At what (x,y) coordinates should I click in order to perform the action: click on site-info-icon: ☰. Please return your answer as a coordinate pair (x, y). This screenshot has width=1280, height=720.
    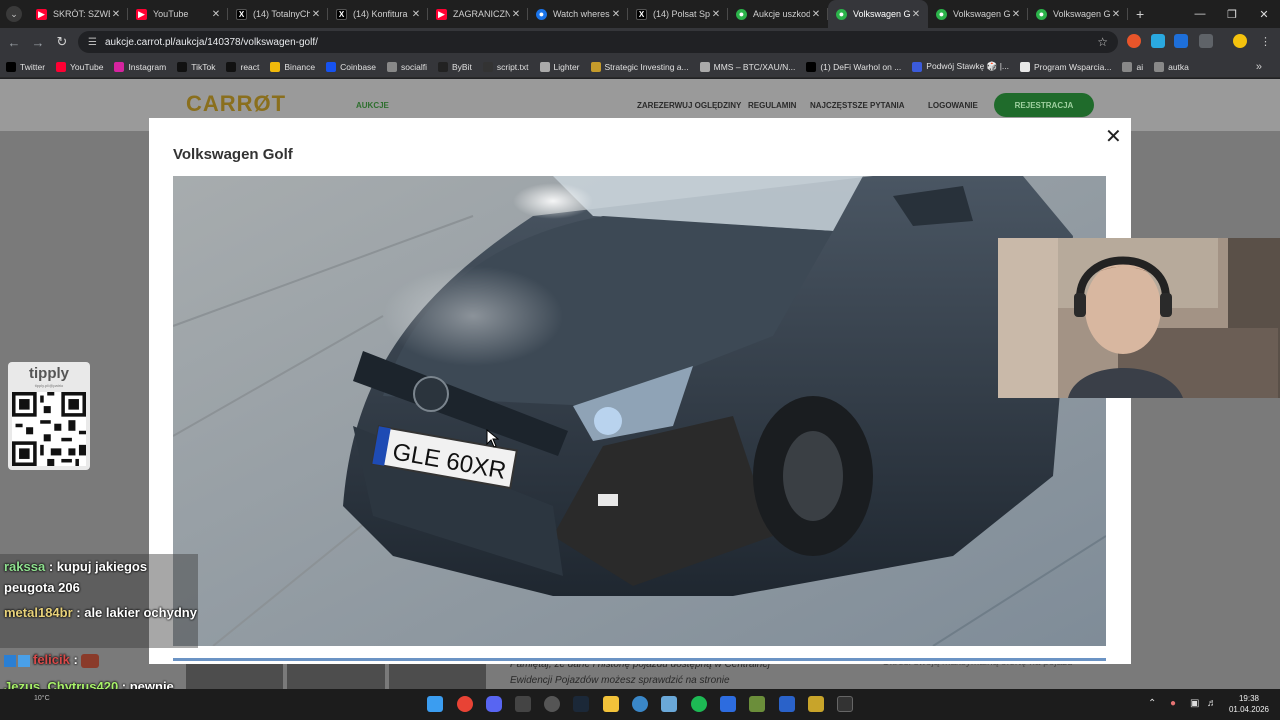
    Looking at the image, I should click on (92, 42).